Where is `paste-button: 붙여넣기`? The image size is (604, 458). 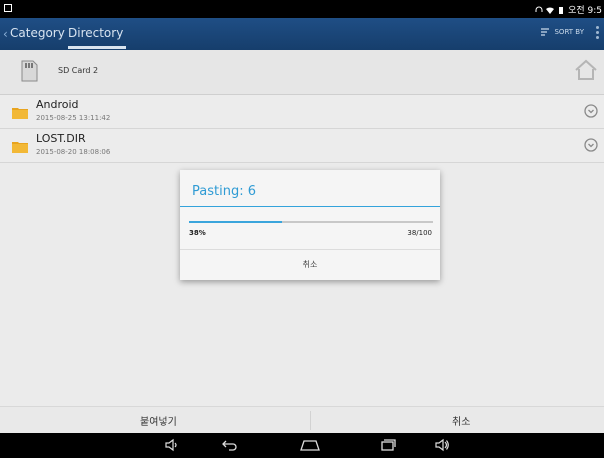
paste-button: 붙여넣기 is located at coordinates (158, 420).